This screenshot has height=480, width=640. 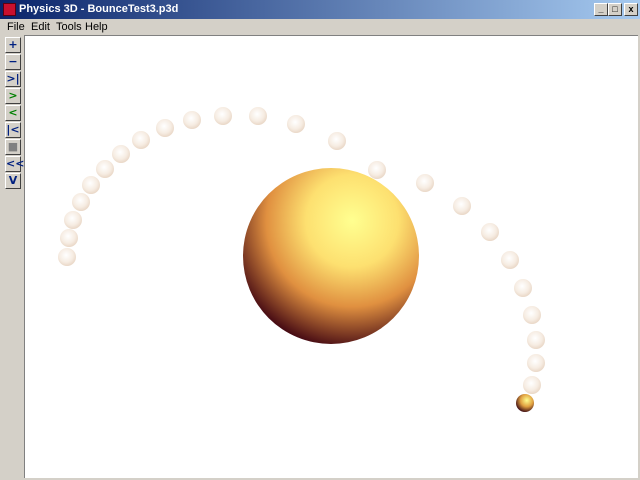 What do you see at coordinates (320, 9) in the screenshot?
I see `title-bar: Physics 3D - BounceTest3.p3d _ □ x` at bounding box center [320, 9].